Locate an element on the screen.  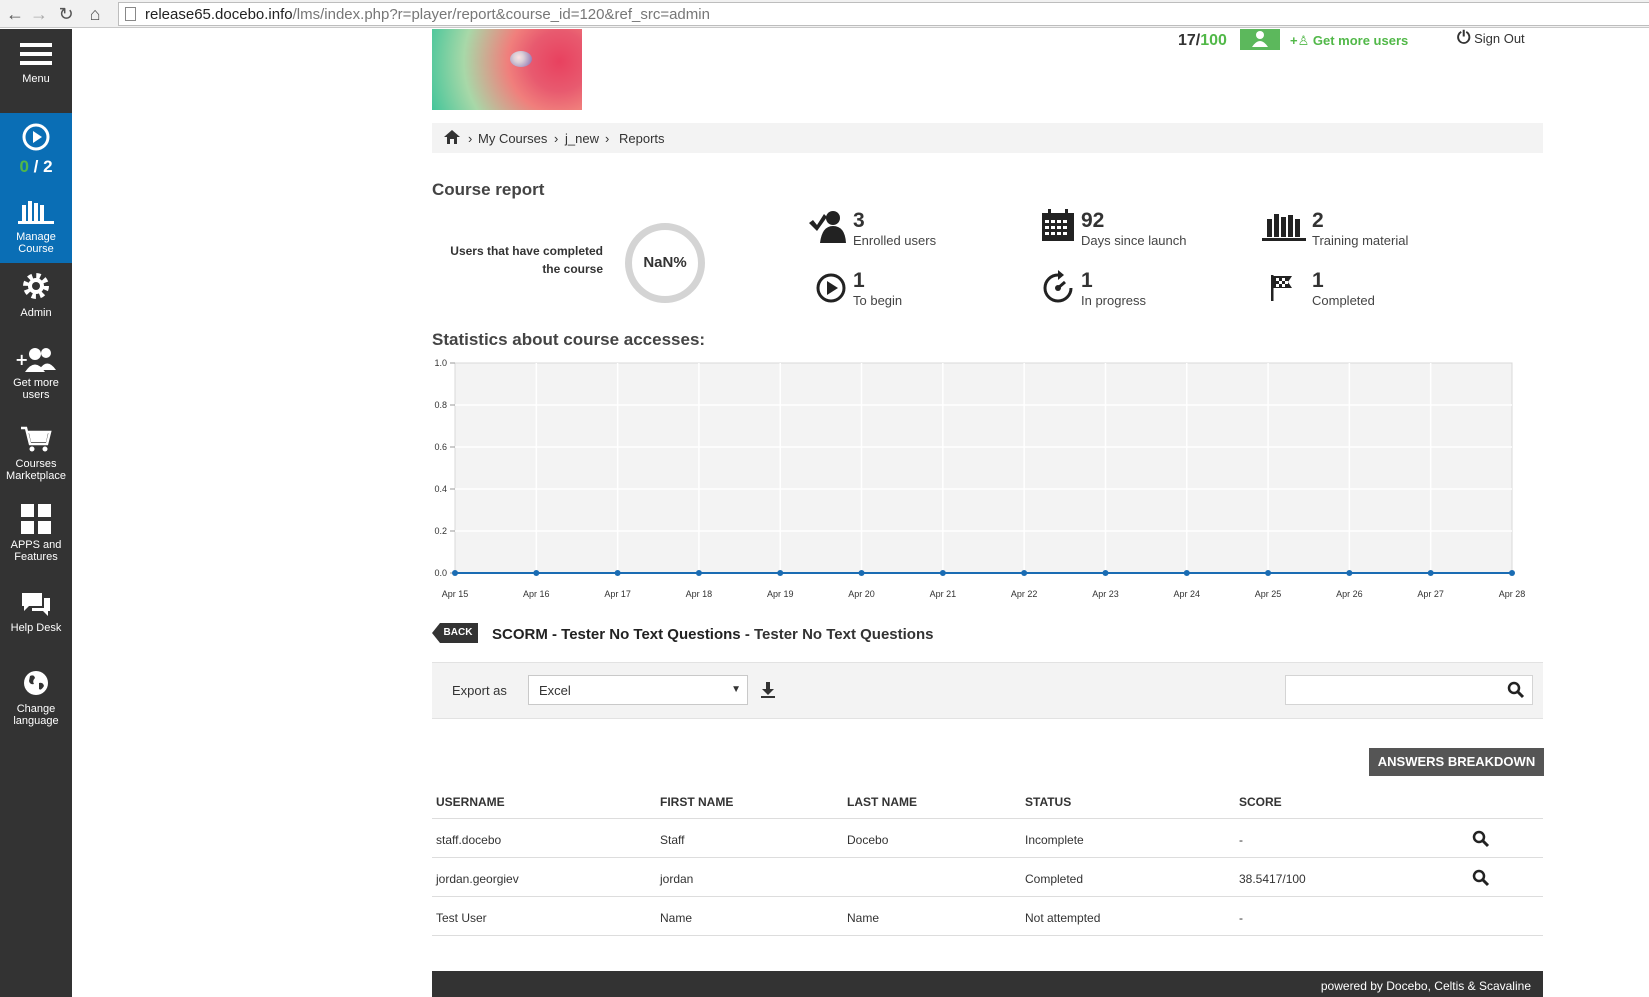
sidebar-item-marketplace: Courses Marketplace is located at coordinates (36, 465).